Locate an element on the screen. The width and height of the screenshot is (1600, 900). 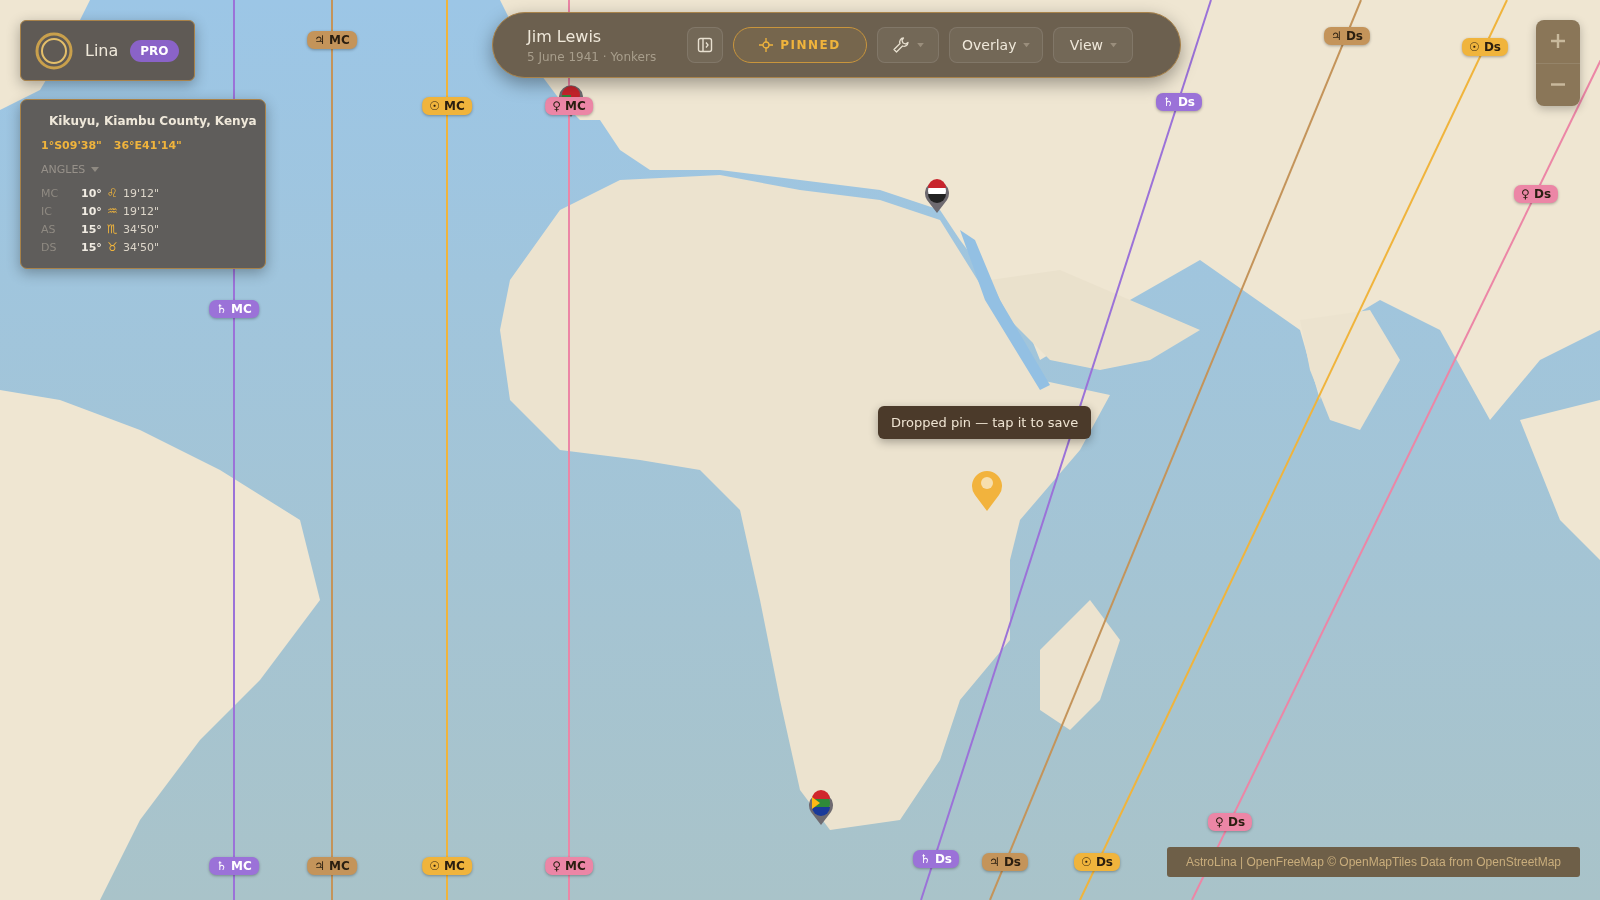
user-name: Lina is located at coordinates (102, 50).